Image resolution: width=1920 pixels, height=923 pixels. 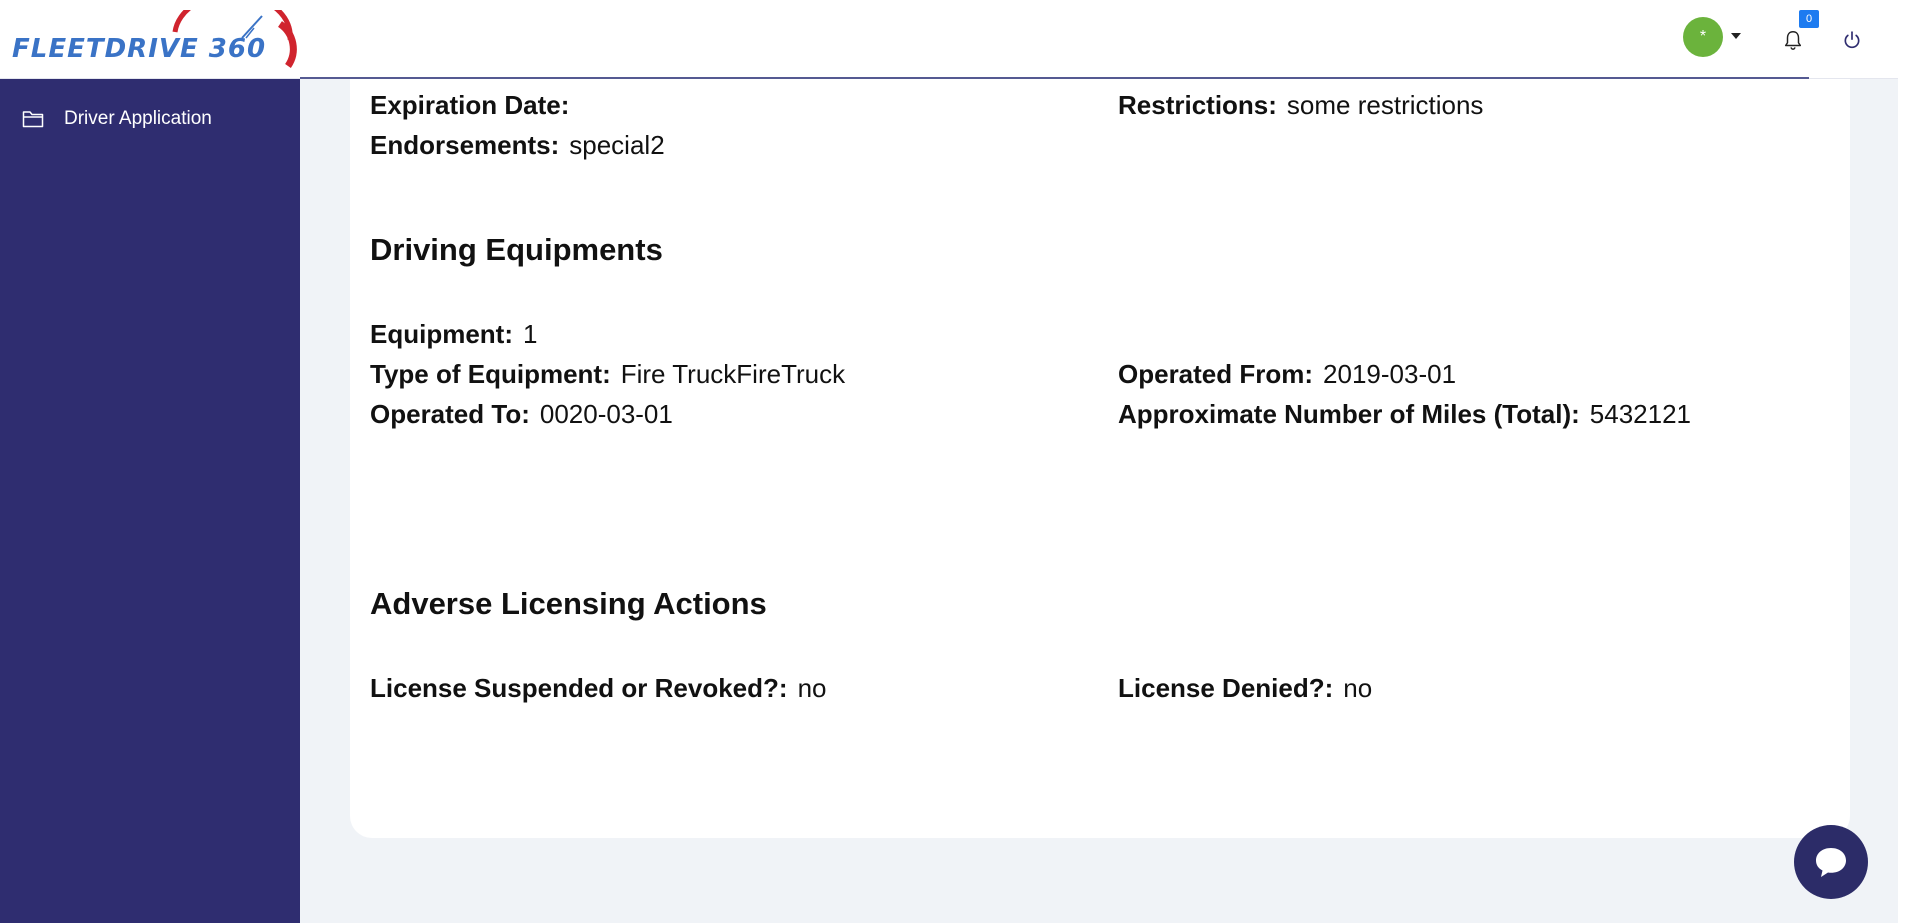 What do you see at coordinates (1703, 37) in the screenshot?
I see `user-avatar: *` at bounding box center [1703, 37].